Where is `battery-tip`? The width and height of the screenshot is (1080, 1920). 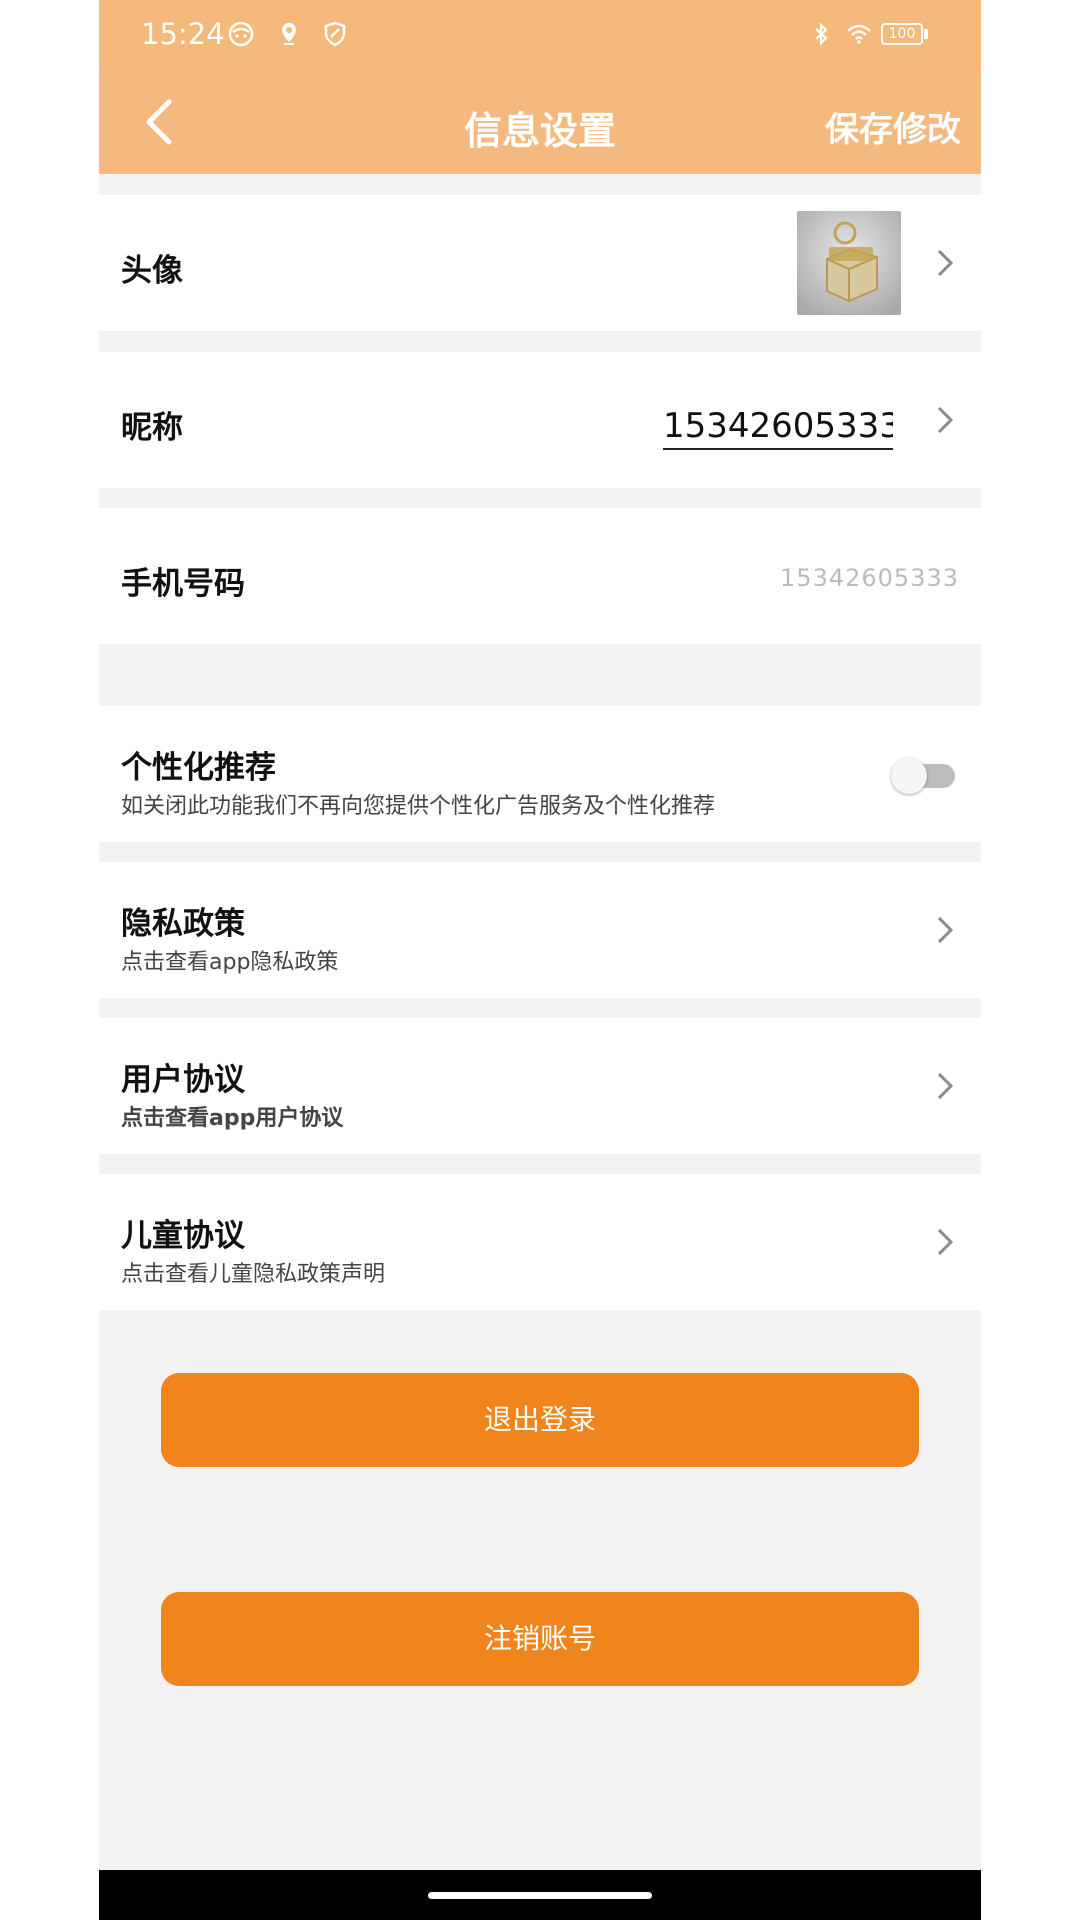 battery-tip is located at coordinates (926, 34).